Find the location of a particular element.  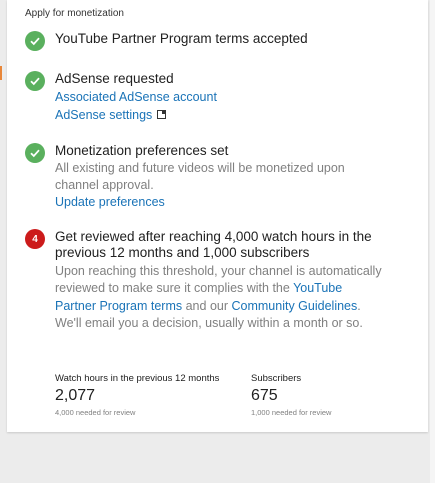

card-header: Apply for monetization is located at coordinates (74, 13).